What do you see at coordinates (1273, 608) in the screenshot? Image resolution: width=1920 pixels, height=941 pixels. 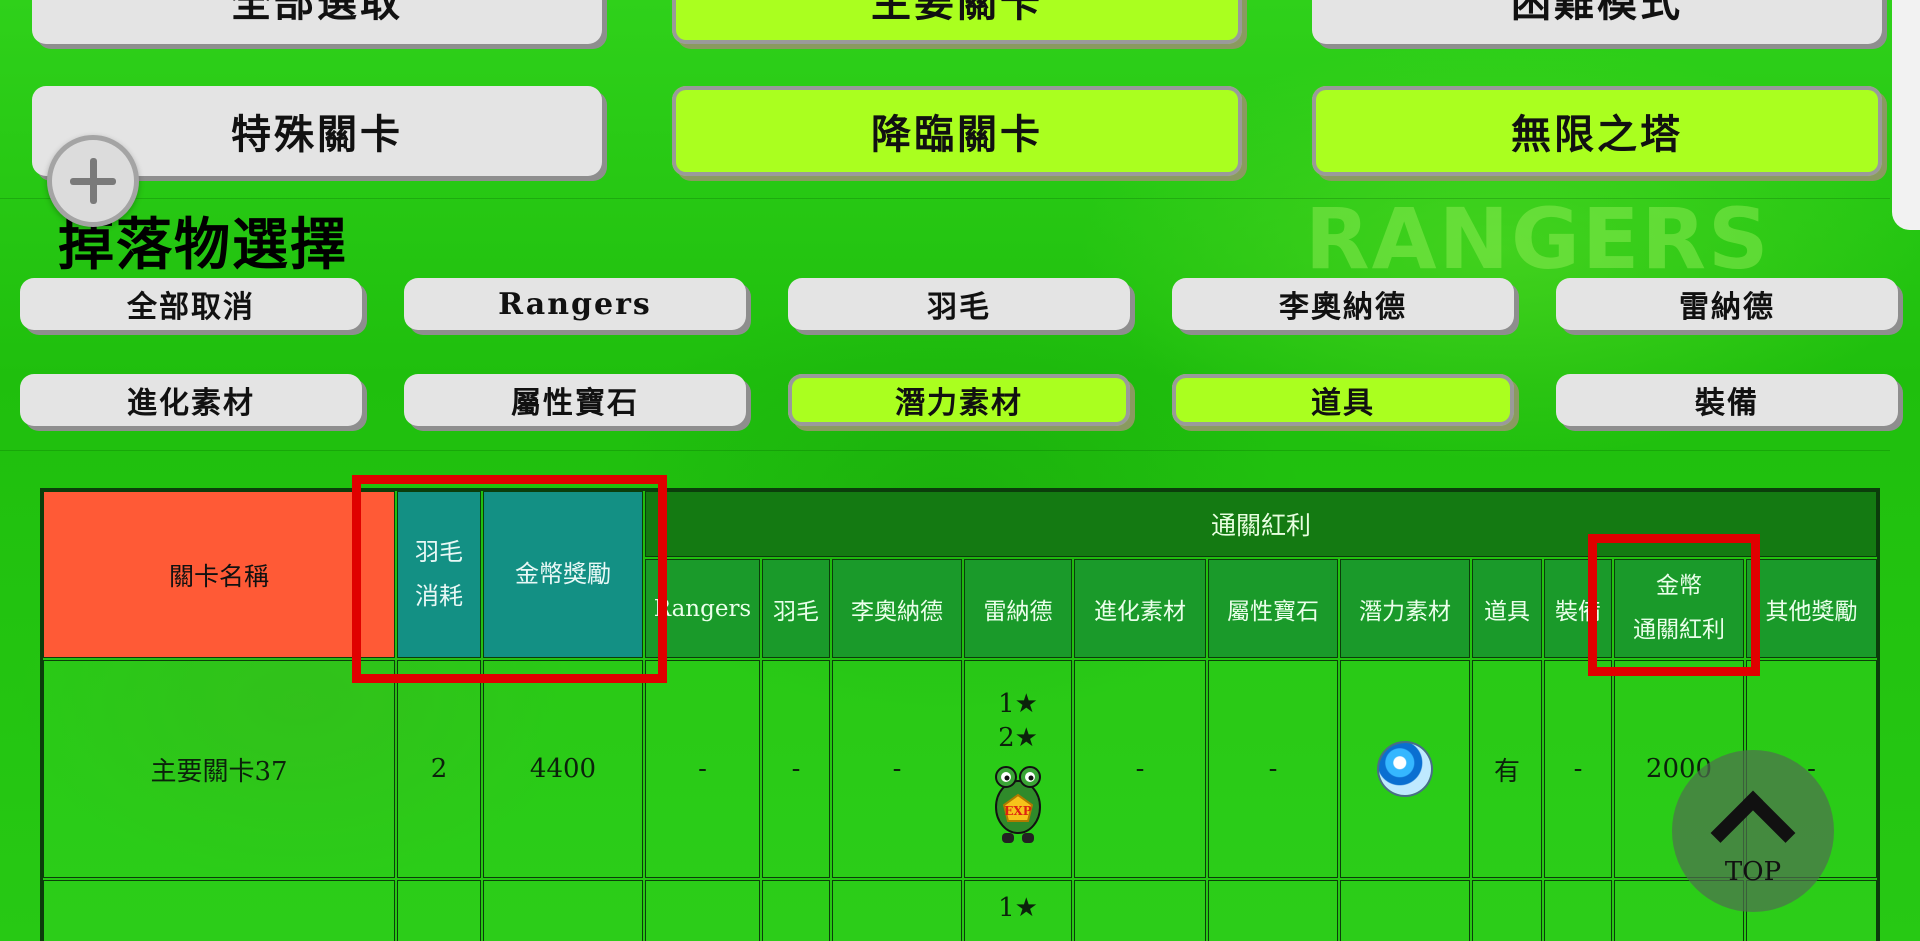 I see `header-gem: 屬性寶石` at bounding box center [1273, 608].